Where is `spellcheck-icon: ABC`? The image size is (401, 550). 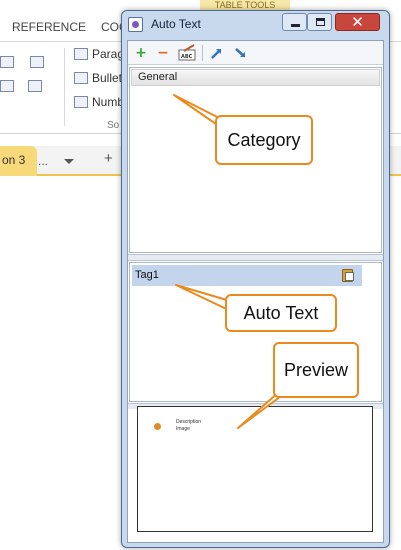
spellcheck-icon: ABC is located at coordinates (188, 53).